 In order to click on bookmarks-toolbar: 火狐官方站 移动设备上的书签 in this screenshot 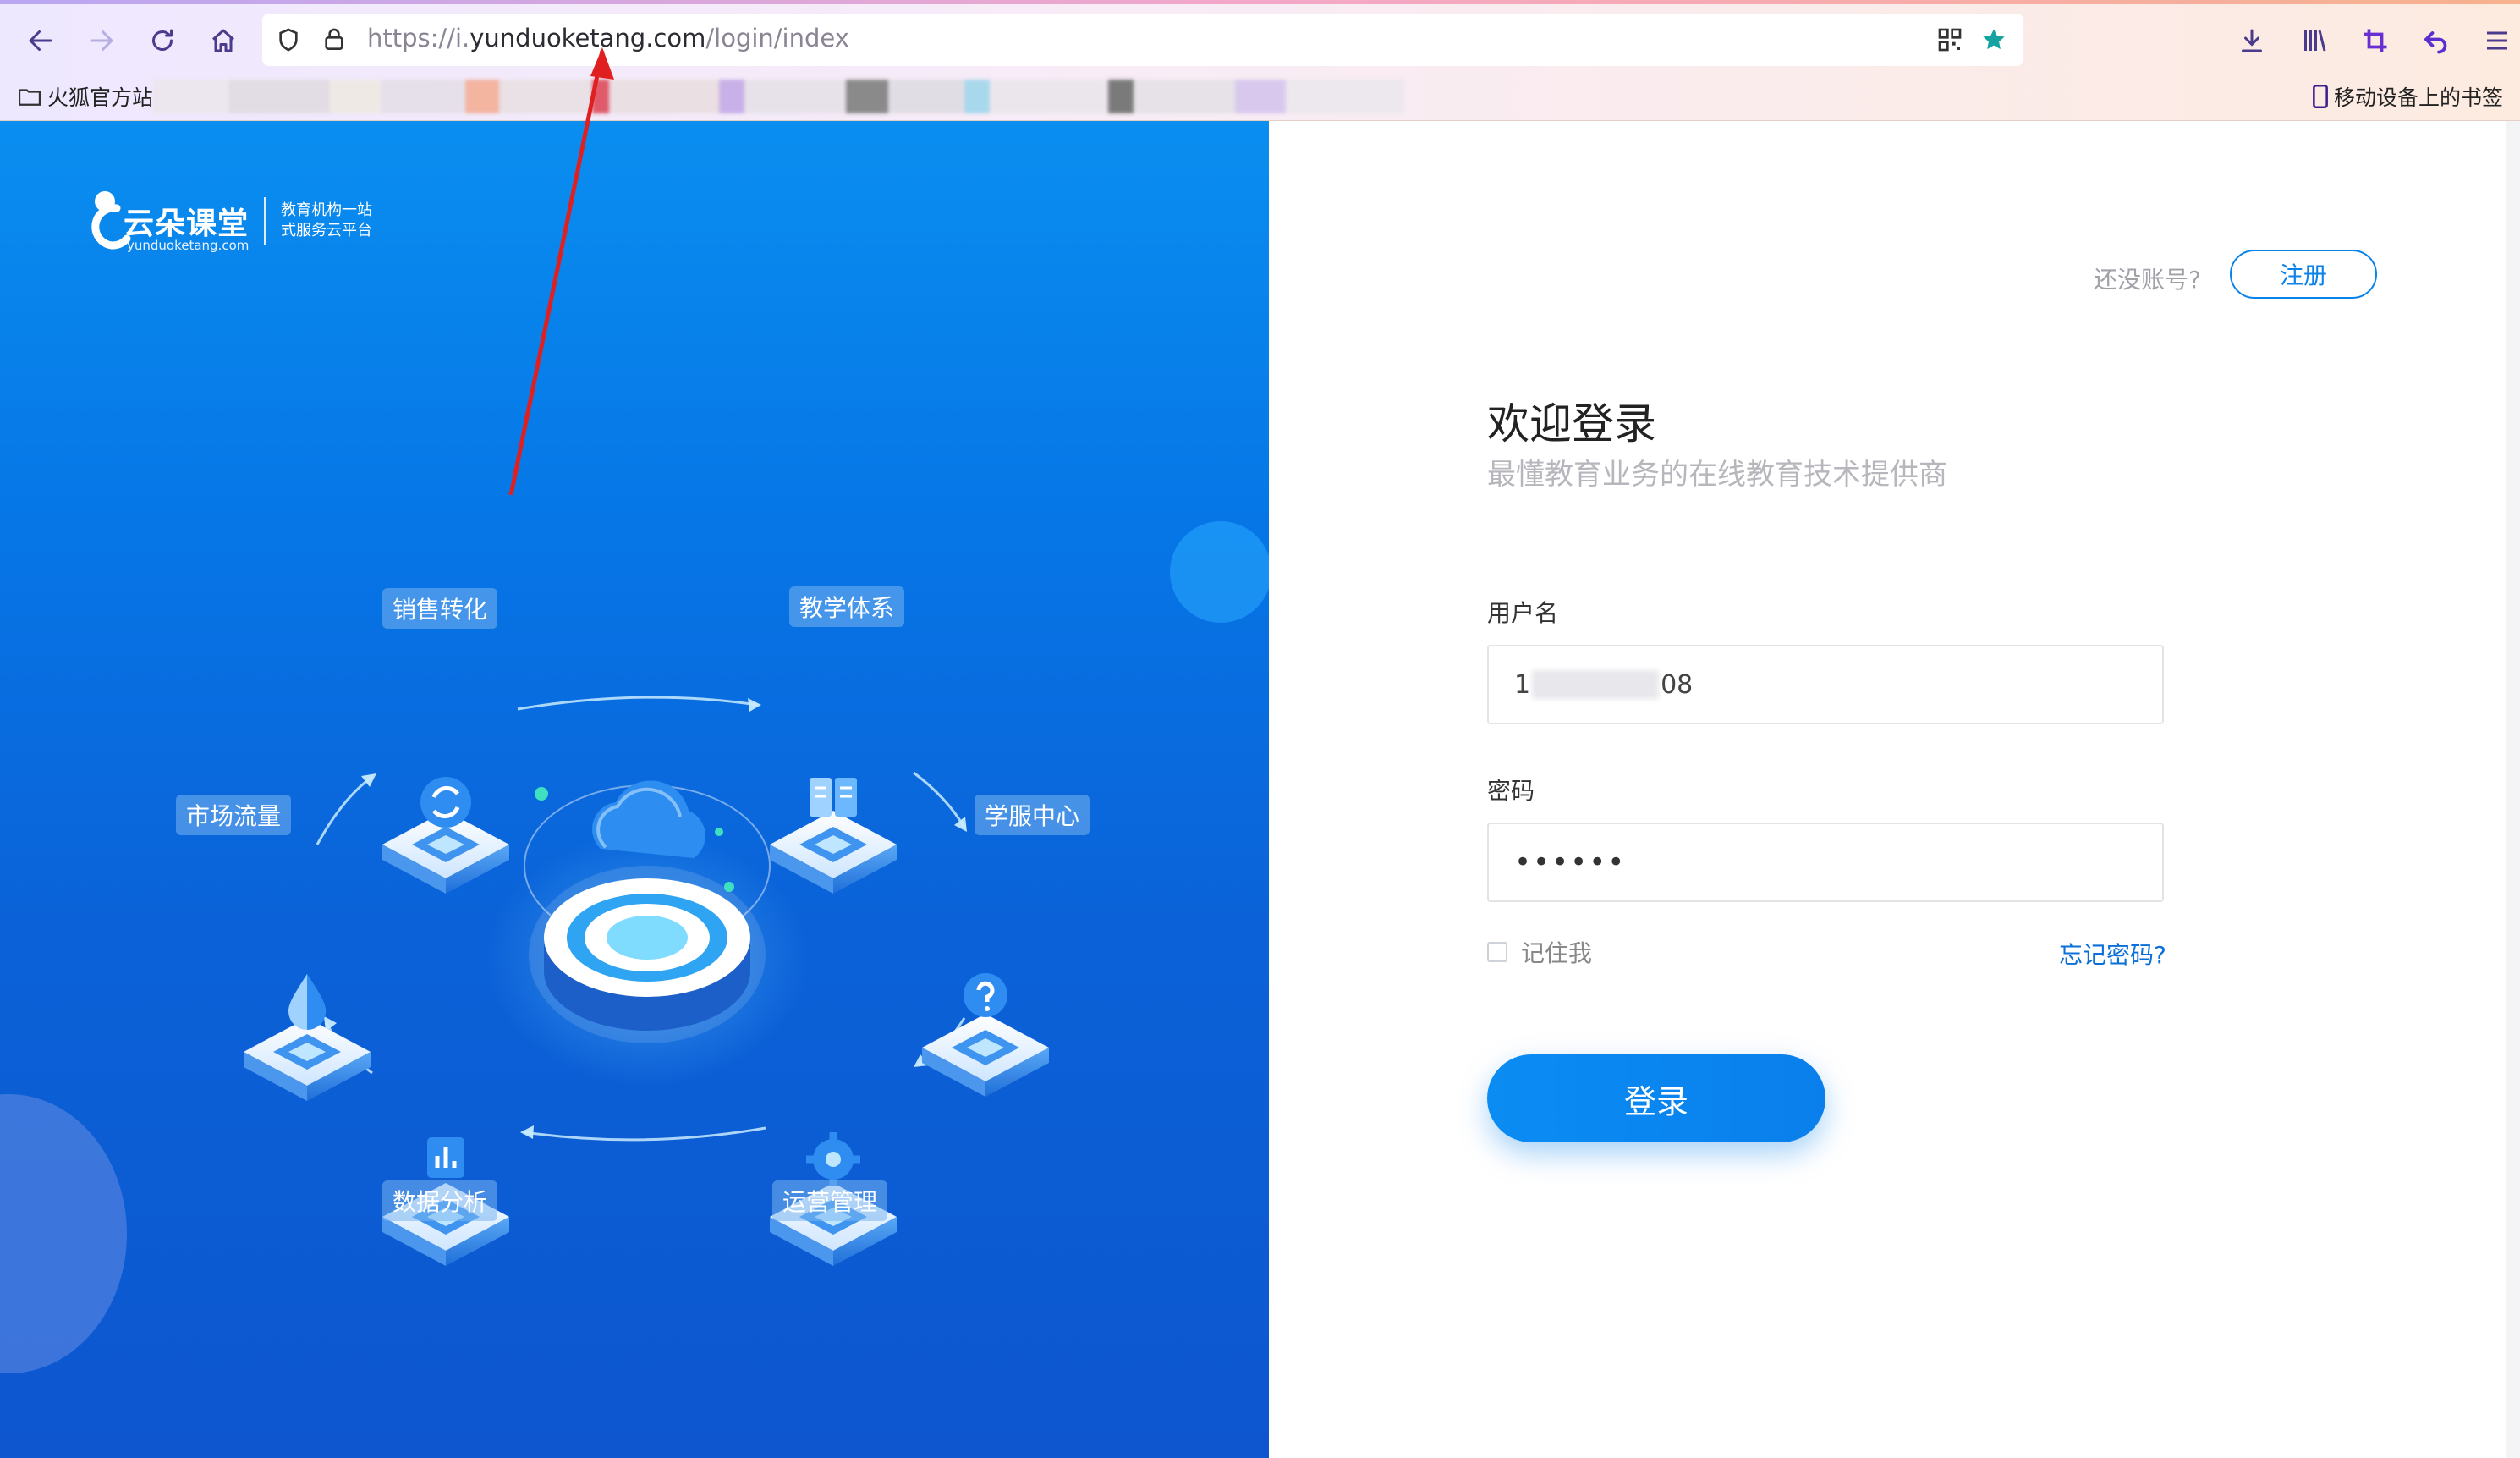, I will do `click(1260, 97)`.